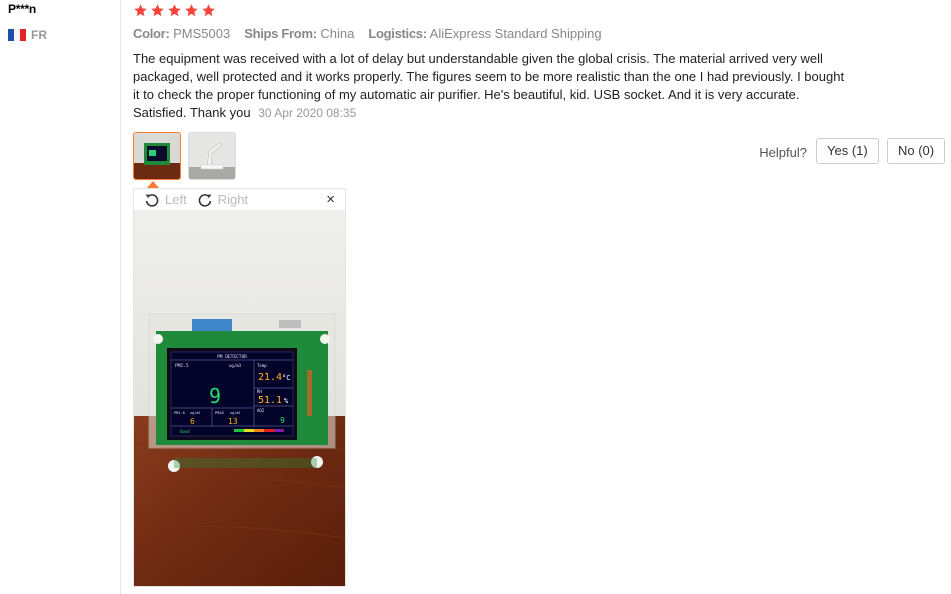 The image size is (951, 594). What do you see at coordinates (397, 33) in the screenshot?
I see `meta-key: Logistics:` at bounding box center [397, 33].